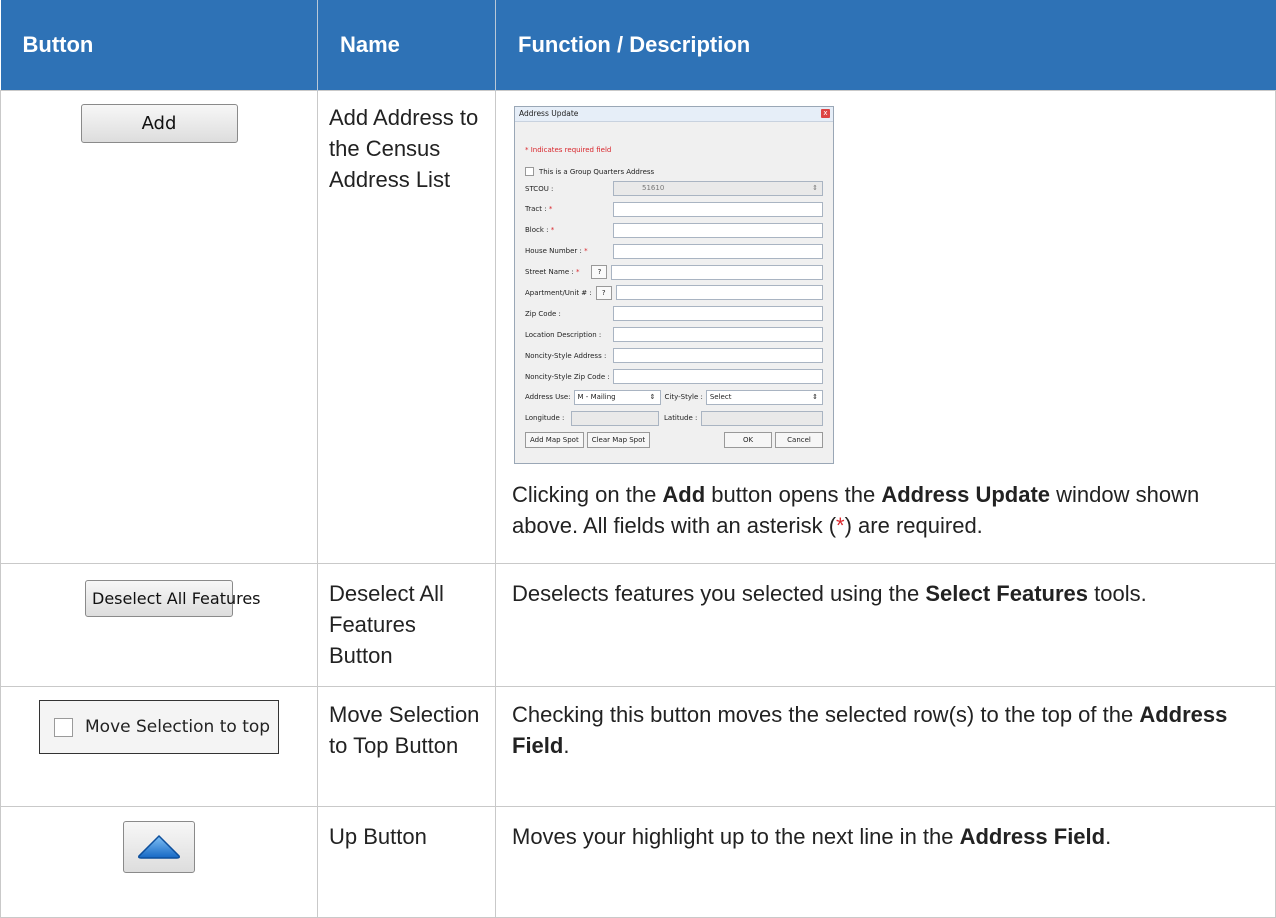 The image size is (1276, 918). What do you see at coordinates (543, 313) in the screenshot?
I see `zip-label: Zip Code :` at bounding box center [543, 313].